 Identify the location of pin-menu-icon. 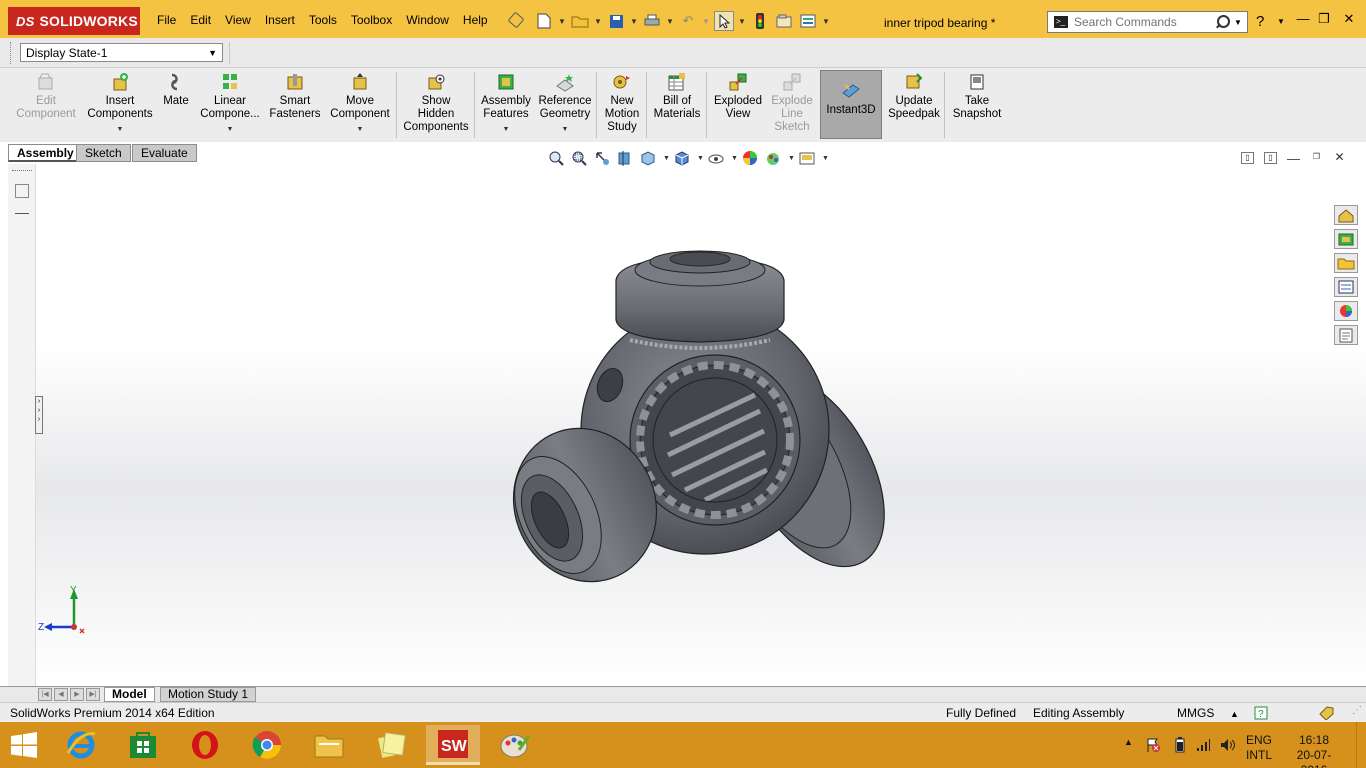
(516, 20).